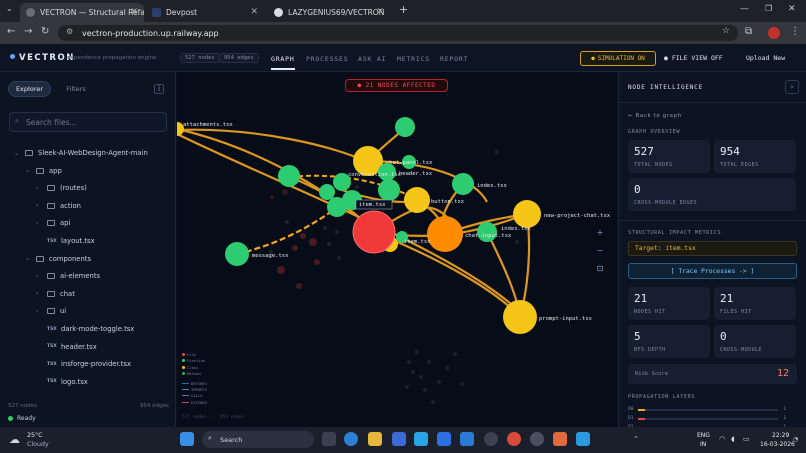 The height and width of the screenshot is (453, 806). I want to click on tree-folder: › ai-elements, so click(68, 276).